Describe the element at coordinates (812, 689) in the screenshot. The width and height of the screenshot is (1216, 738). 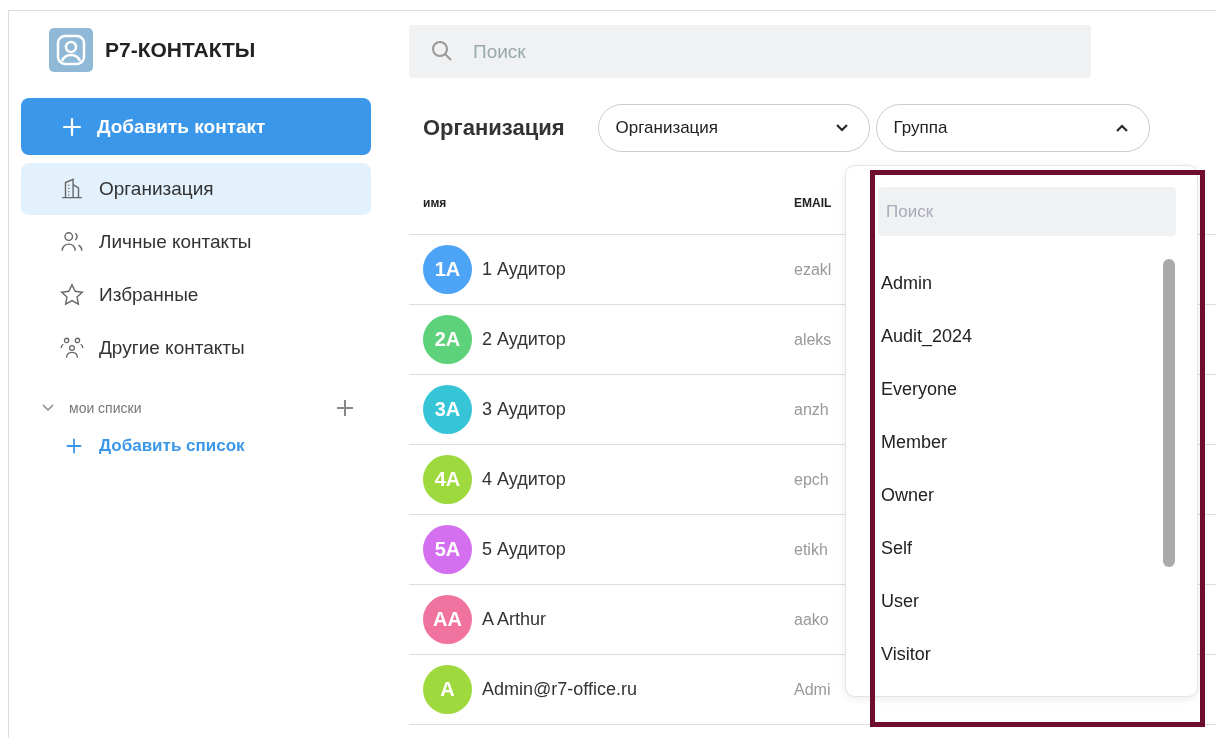
I see `contact-email: Admi` at that location.